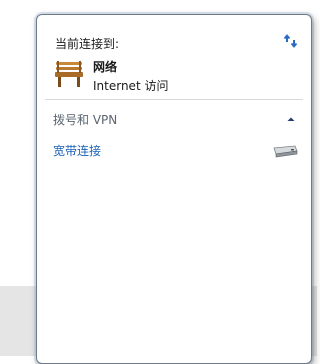 This screenshot has height=364, width=320. I want to click on network-bench-icon, so click(69, 74).